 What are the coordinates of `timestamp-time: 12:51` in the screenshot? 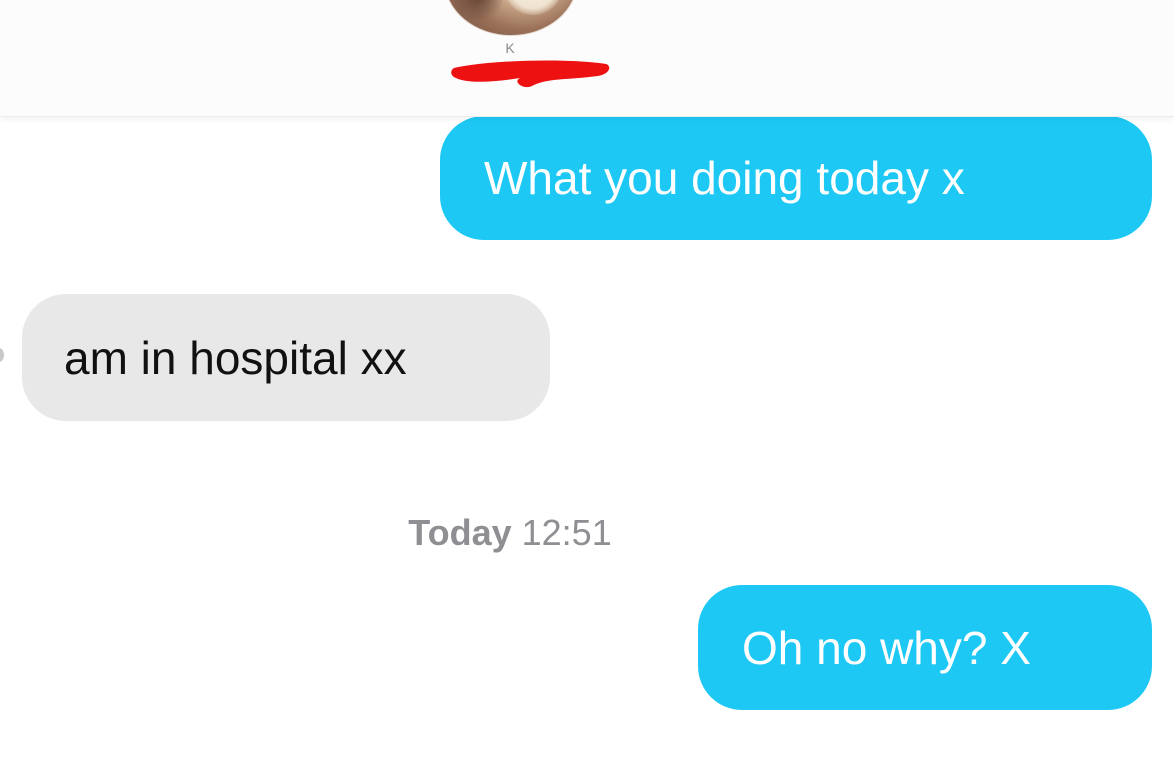 It's located at (566, 532).